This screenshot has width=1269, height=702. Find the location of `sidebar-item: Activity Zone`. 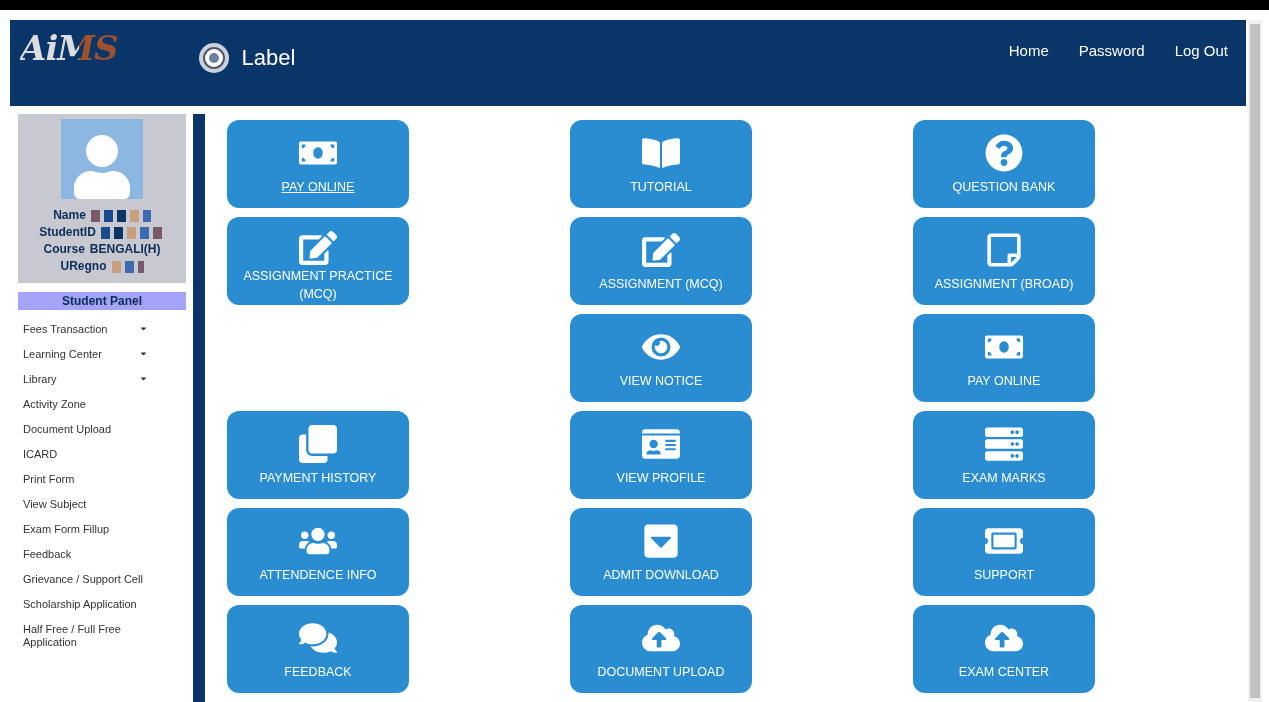

sidebar-item: Activity Zone is located at coordinates (100, 410).